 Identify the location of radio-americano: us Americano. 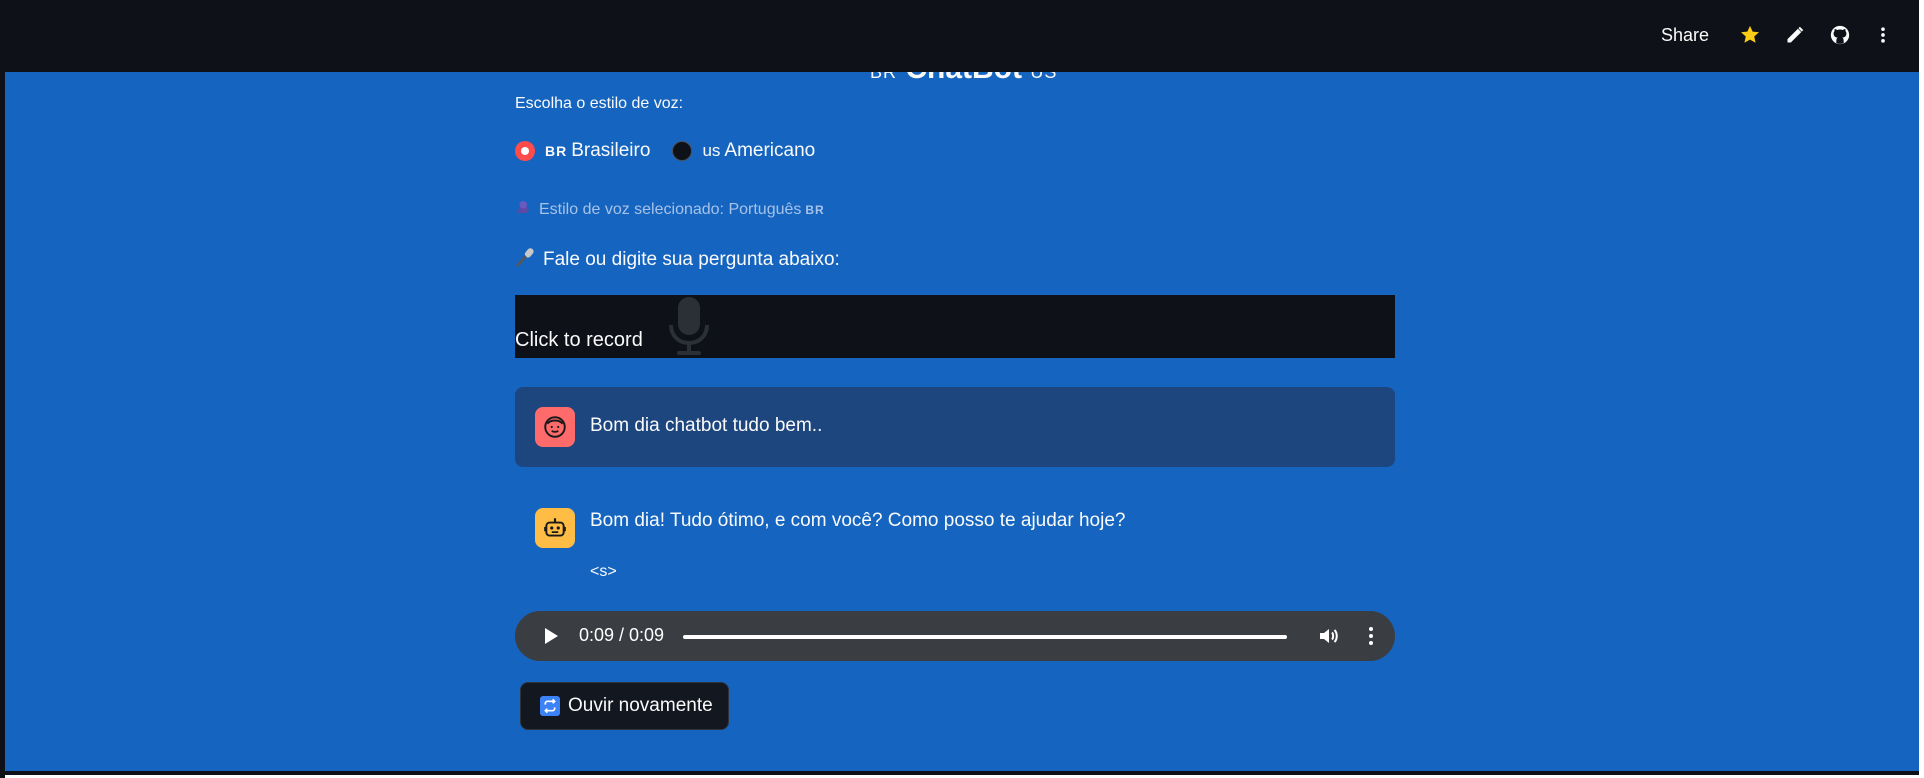
(743, 151).